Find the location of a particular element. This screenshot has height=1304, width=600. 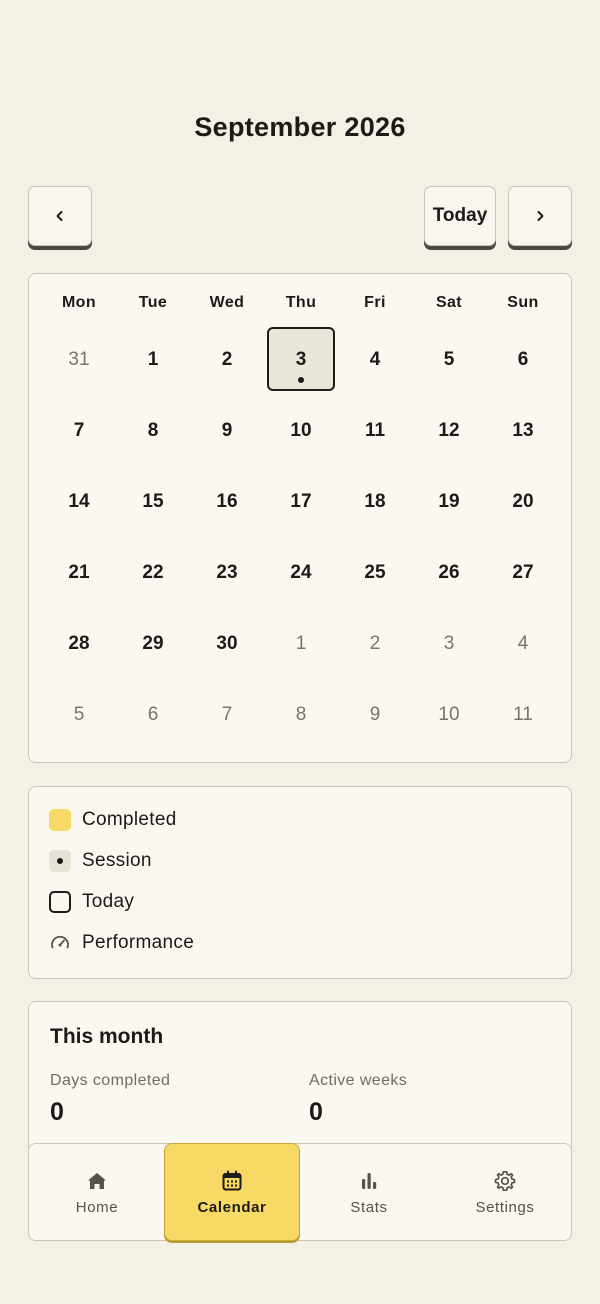

calendar-day: 31 is located at coordinates (79, 359).